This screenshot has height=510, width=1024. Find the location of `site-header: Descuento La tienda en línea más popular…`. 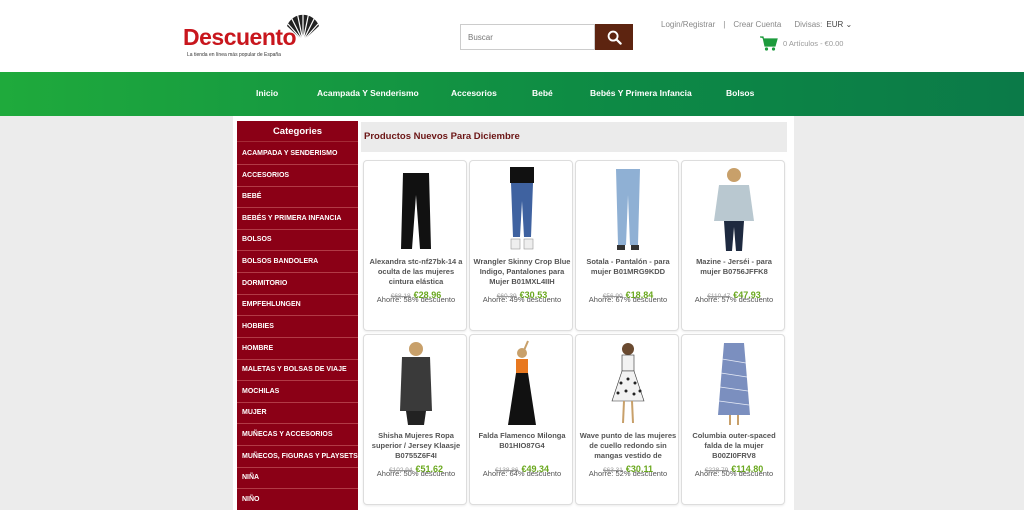

site-header: Descuento La tienda en línea más popular… is located at coordinates (512, 36).